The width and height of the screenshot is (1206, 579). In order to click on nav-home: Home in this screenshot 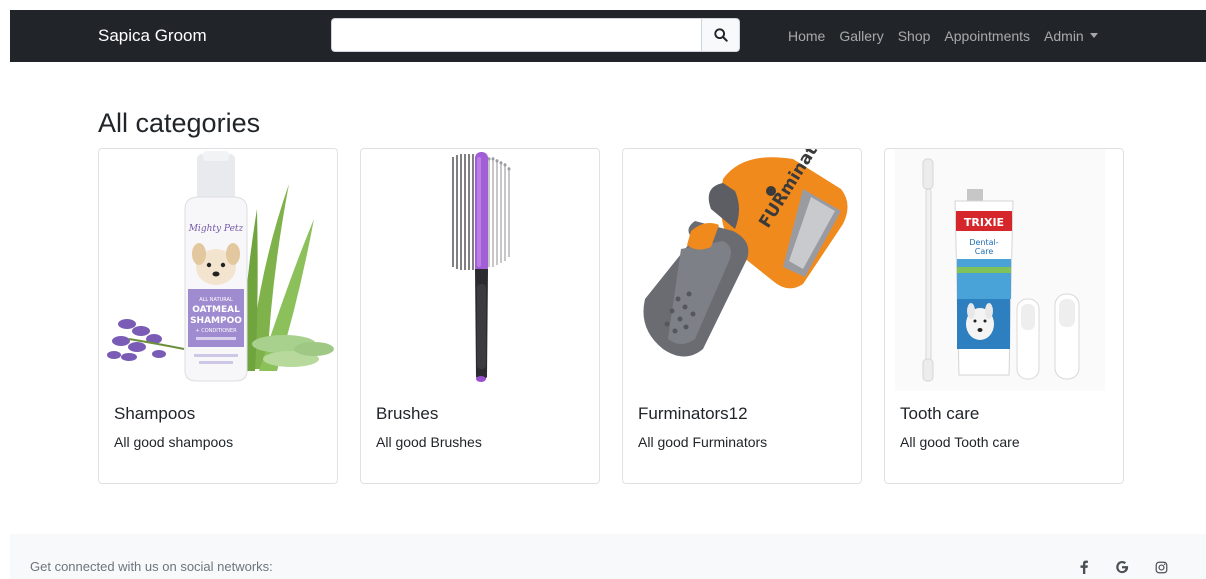, I will do `click(810, 36)`.